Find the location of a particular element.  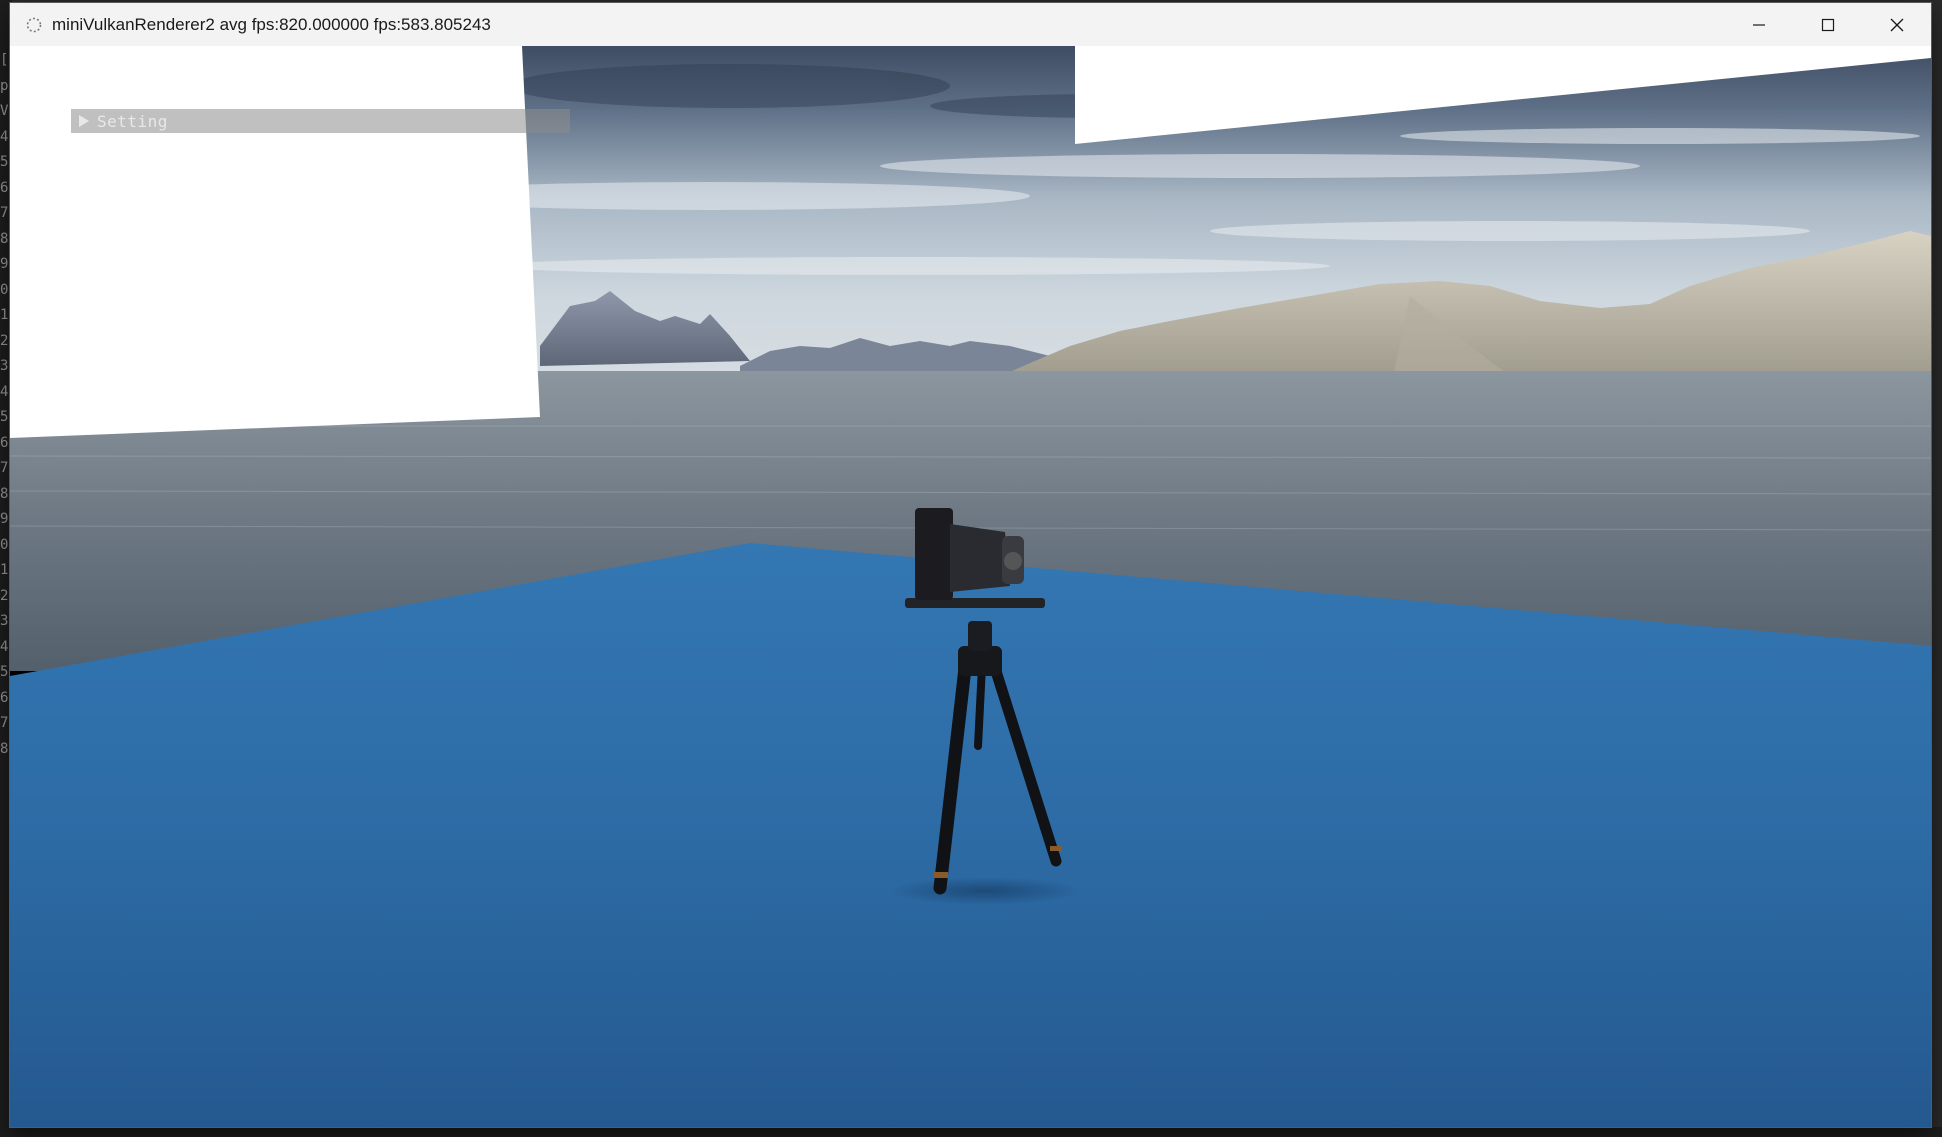

imgui-setting-header: Setting is located at coordinates (320, 121).